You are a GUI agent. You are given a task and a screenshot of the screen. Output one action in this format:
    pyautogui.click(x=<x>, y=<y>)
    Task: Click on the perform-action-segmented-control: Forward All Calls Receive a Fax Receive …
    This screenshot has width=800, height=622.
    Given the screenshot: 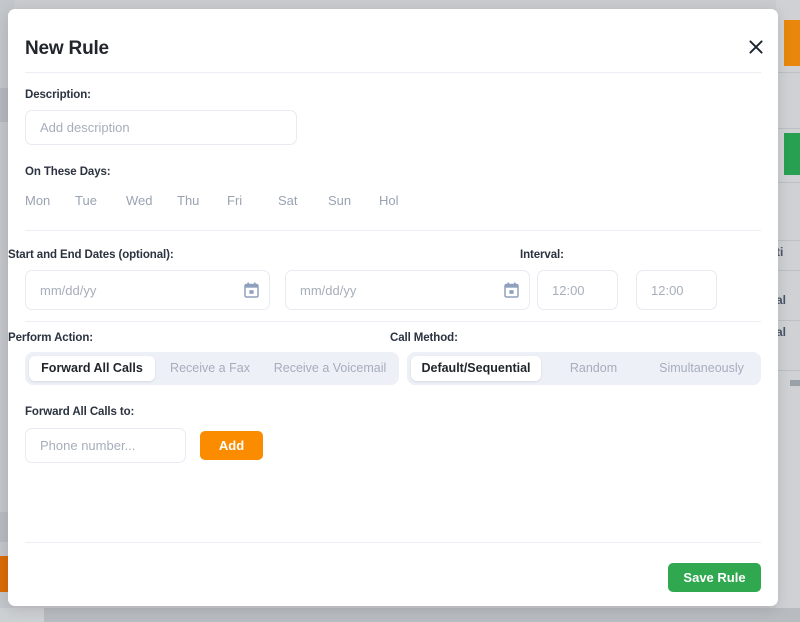 What is the action you would take?
    pyautogui.click(x=212, y=368)
    